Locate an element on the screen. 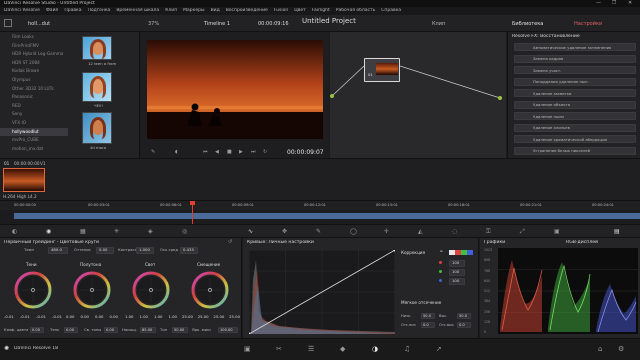 This screenshot has height=360, width=640. wheel-value-y: 0.00 is located at coordinates (70, 316).